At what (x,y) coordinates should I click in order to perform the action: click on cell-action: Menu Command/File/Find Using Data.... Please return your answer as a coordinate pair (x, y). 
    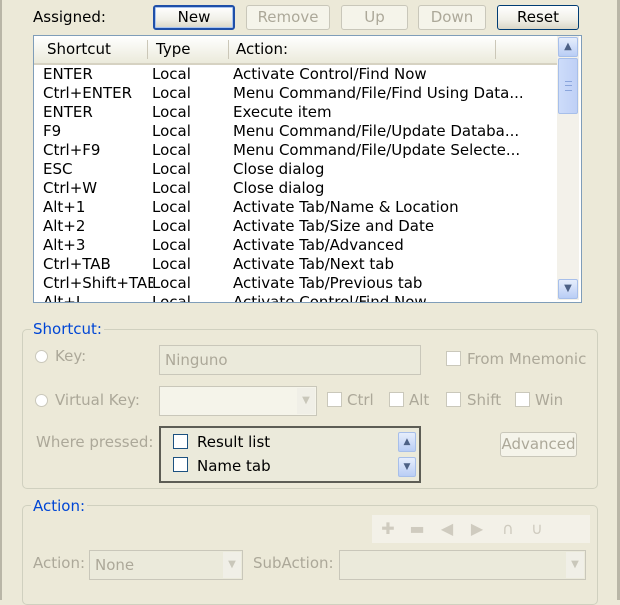
    Looking at the image, I should click on (378, 93).